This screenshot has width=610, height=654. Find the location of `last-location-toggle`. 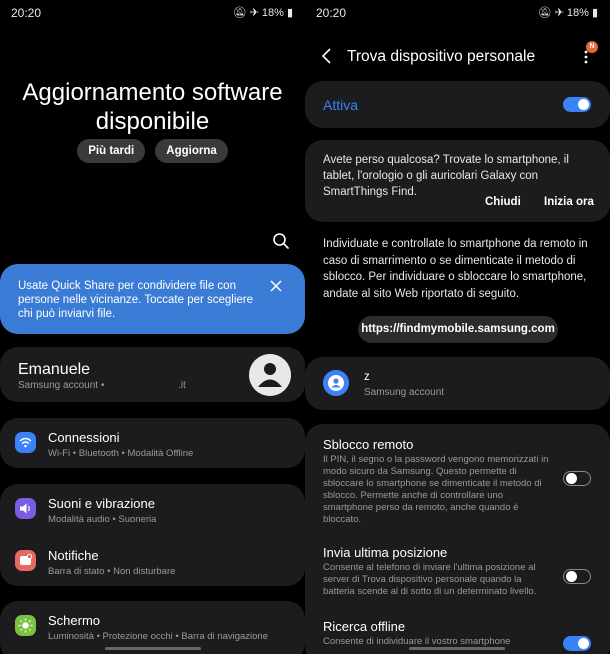

last-location-toggle is located at coordinates (577, 576).